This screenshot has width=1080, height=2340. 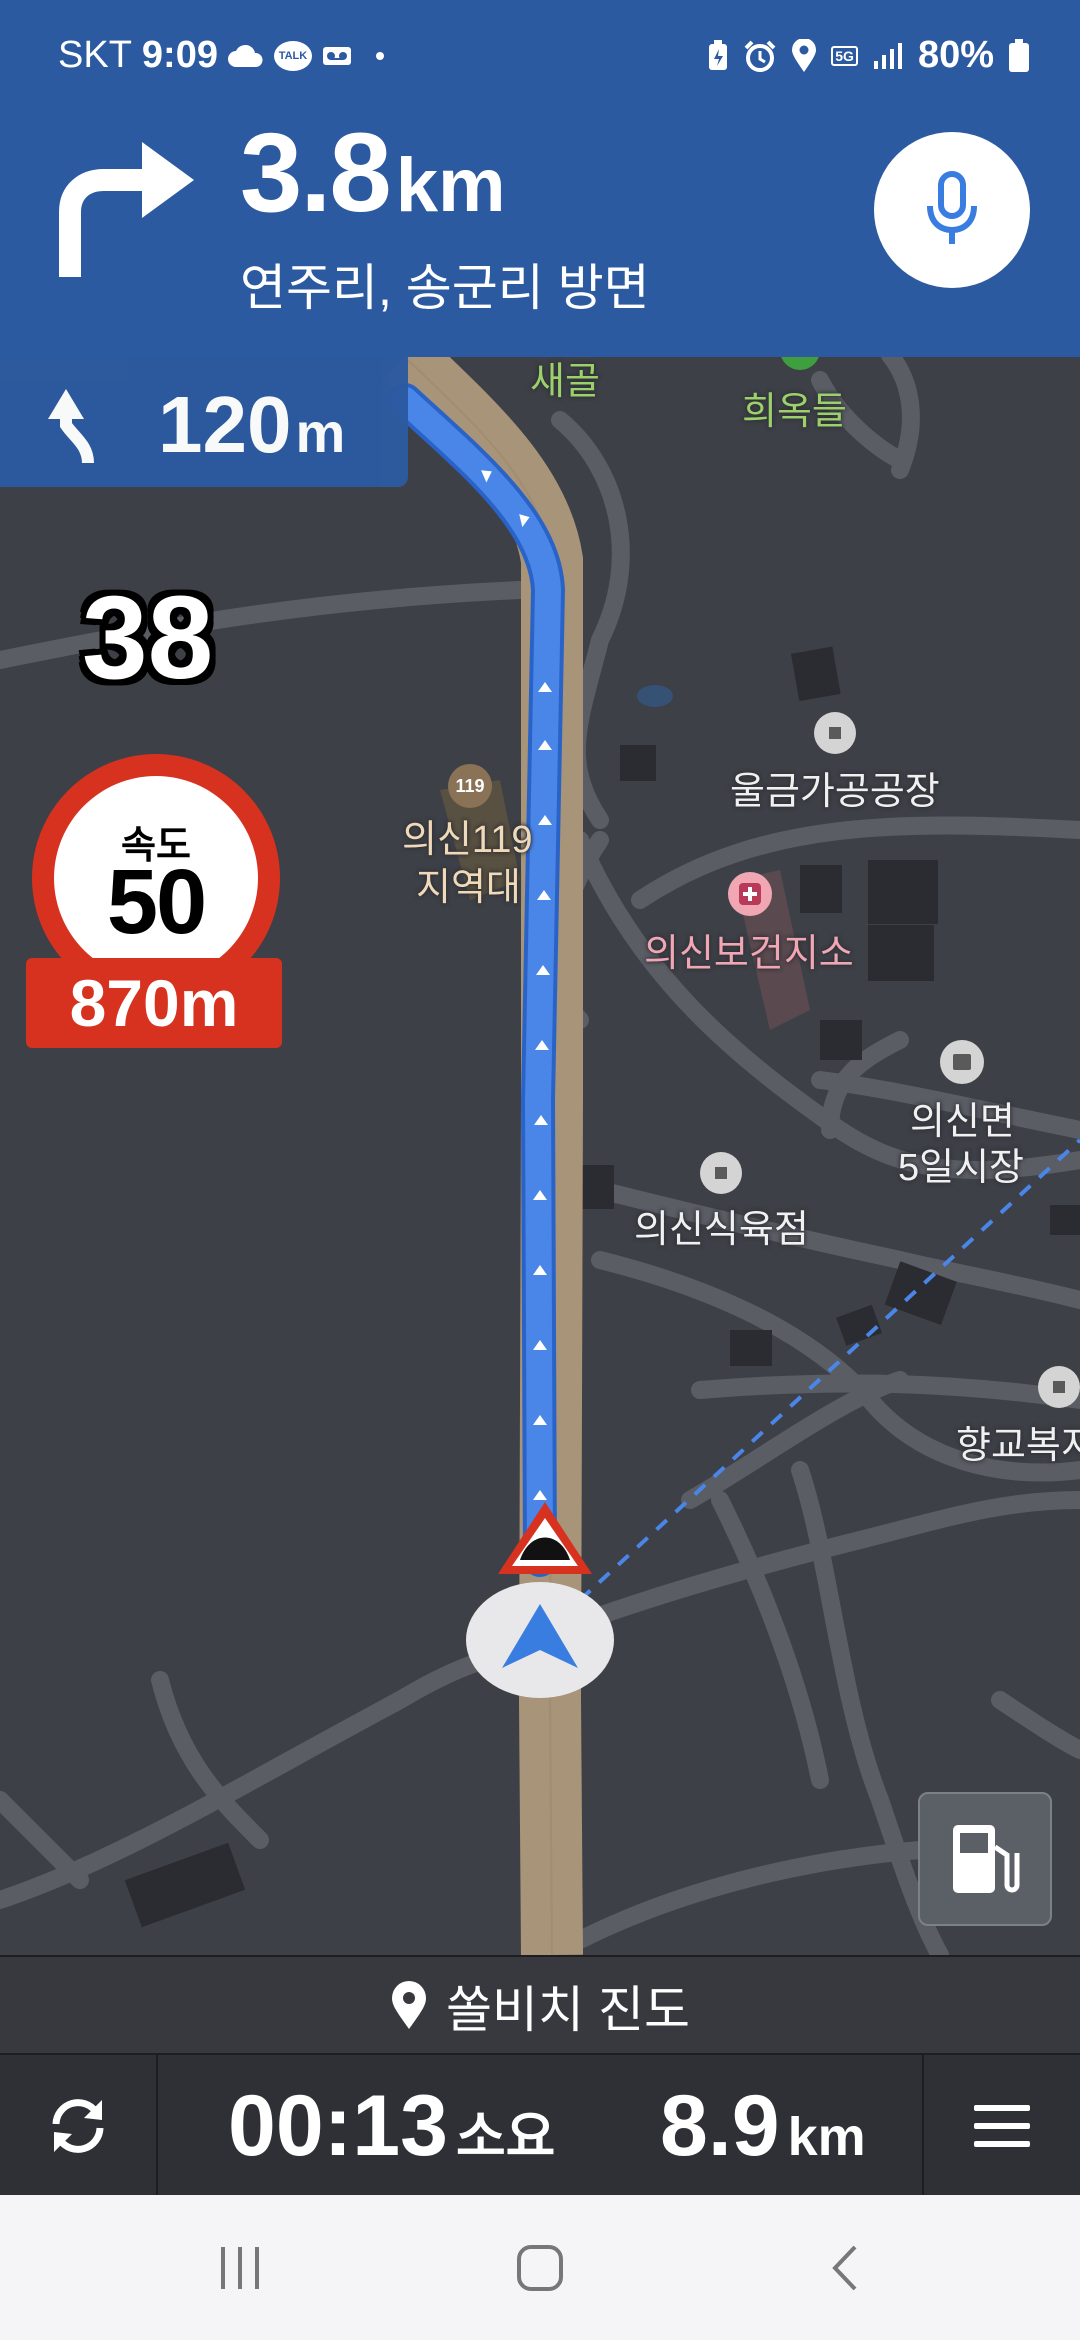 I want to click on turn-distance-value: 3.8, so click(x=316, y=172).